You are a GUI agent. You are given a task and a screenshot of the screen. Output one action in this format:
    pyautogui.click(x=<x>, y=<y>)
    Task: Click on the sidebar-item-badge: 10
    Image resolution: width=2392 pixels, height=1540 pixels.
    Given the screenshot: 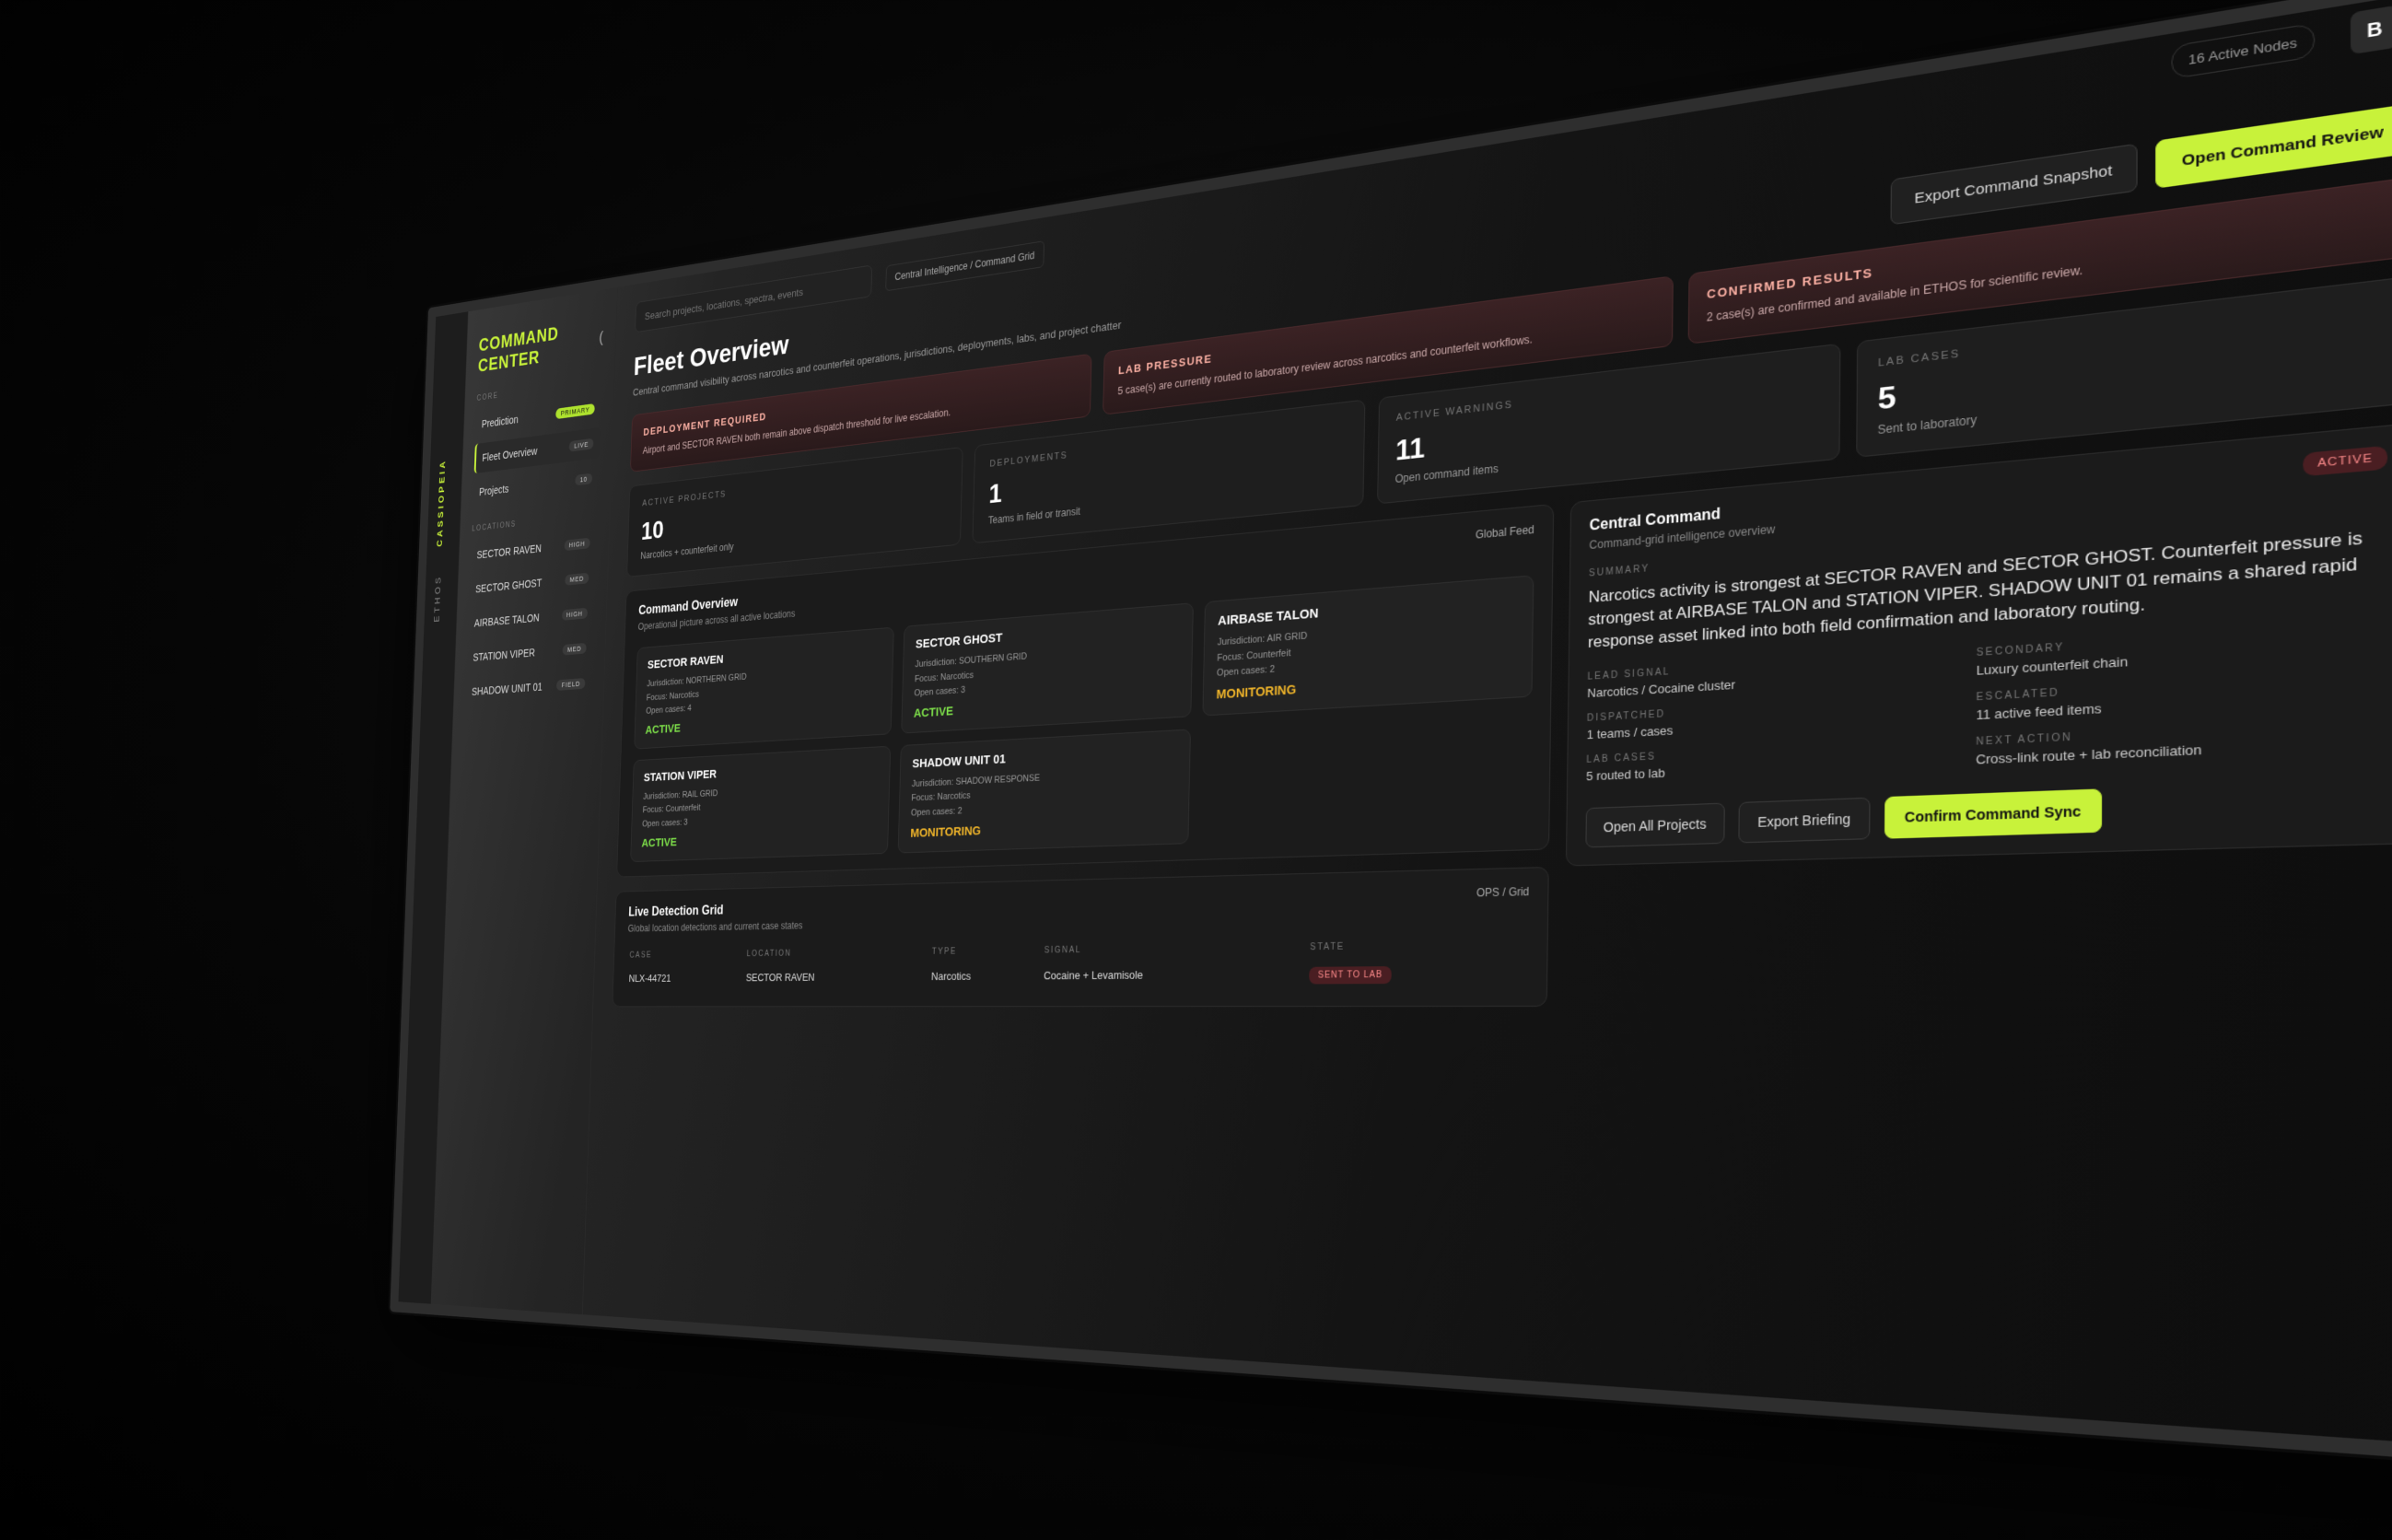 What is the action you would take?
    pyautogui.click(x=584, y=479)
    